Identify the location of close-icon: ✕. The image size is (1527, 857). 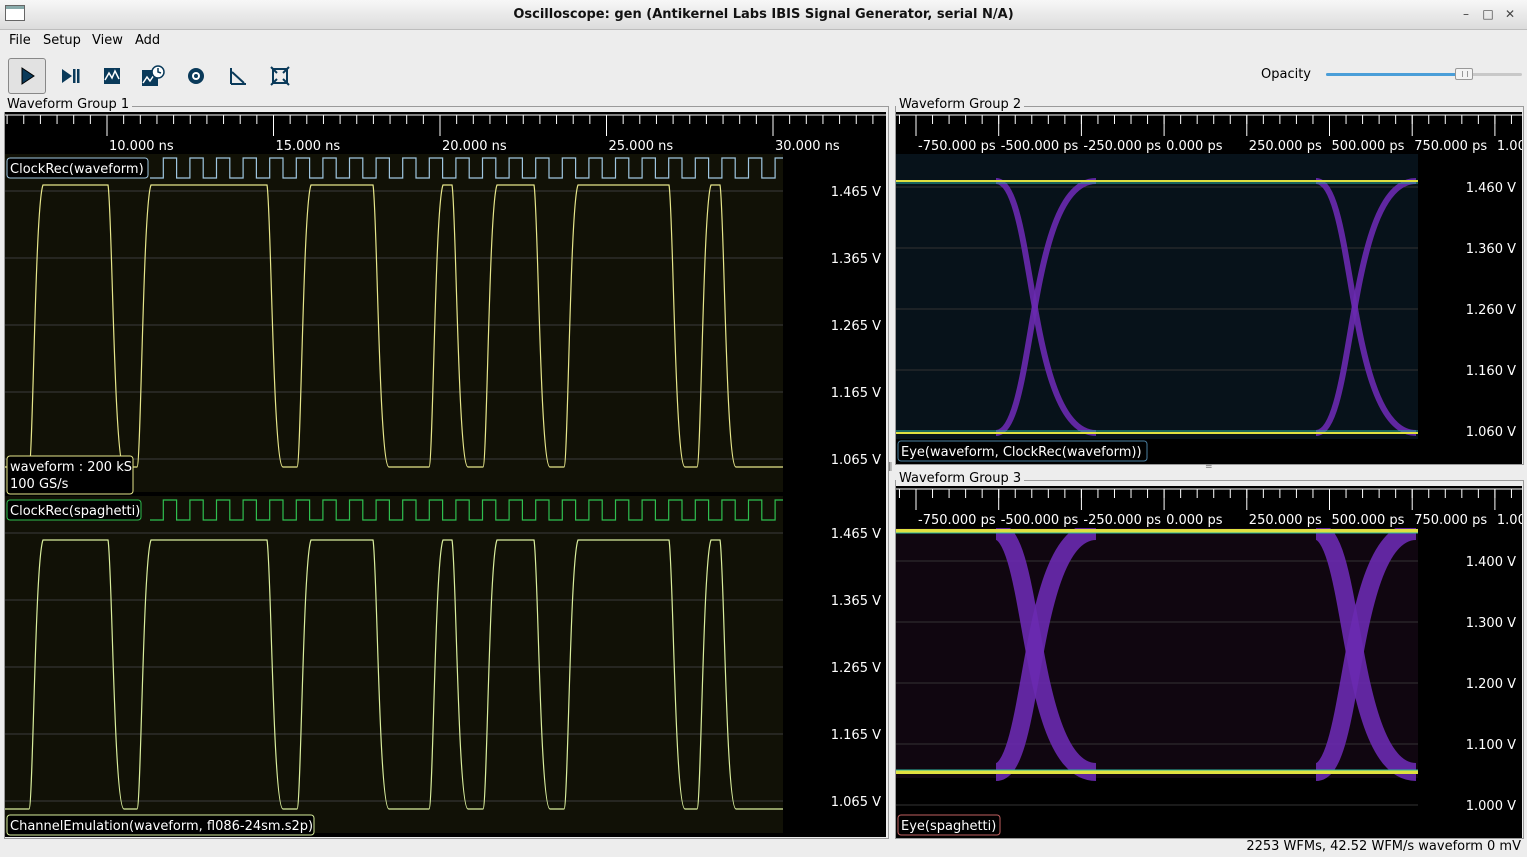
(1510, 14).